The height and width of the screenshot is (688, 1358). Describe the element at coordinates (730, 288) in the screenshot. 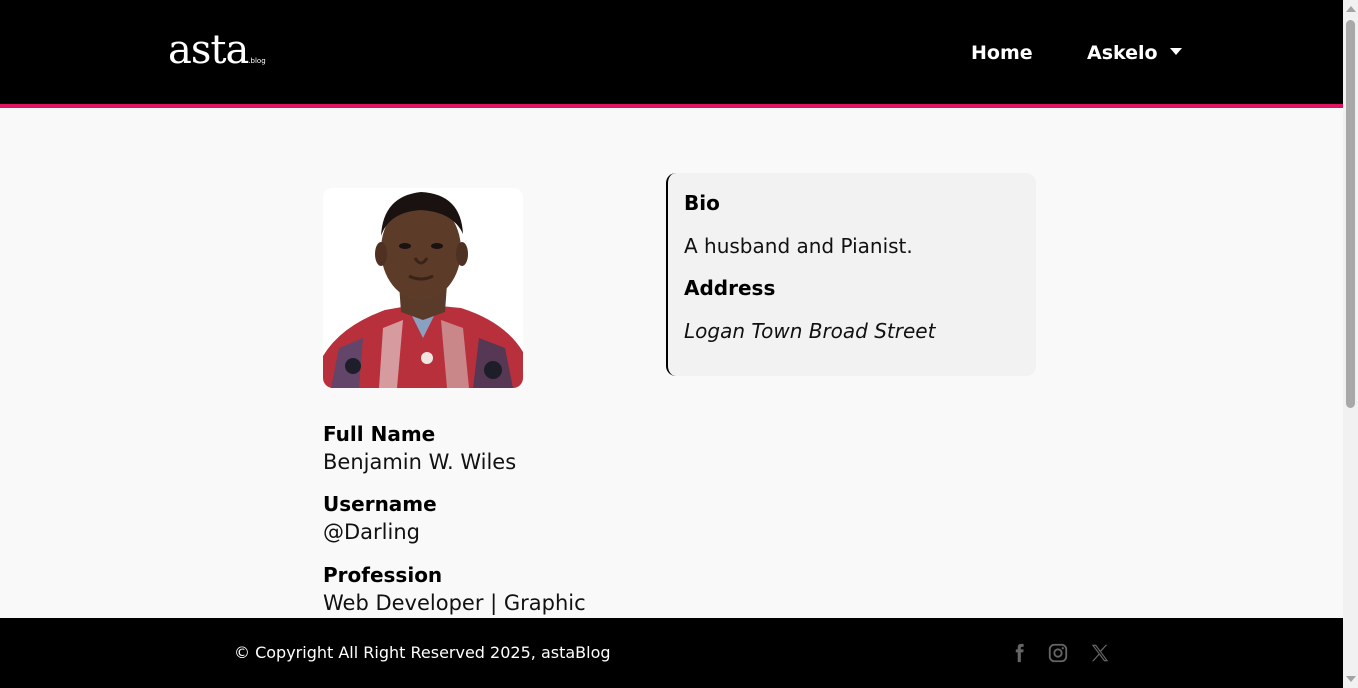

I see `address-label: Address` at that location.